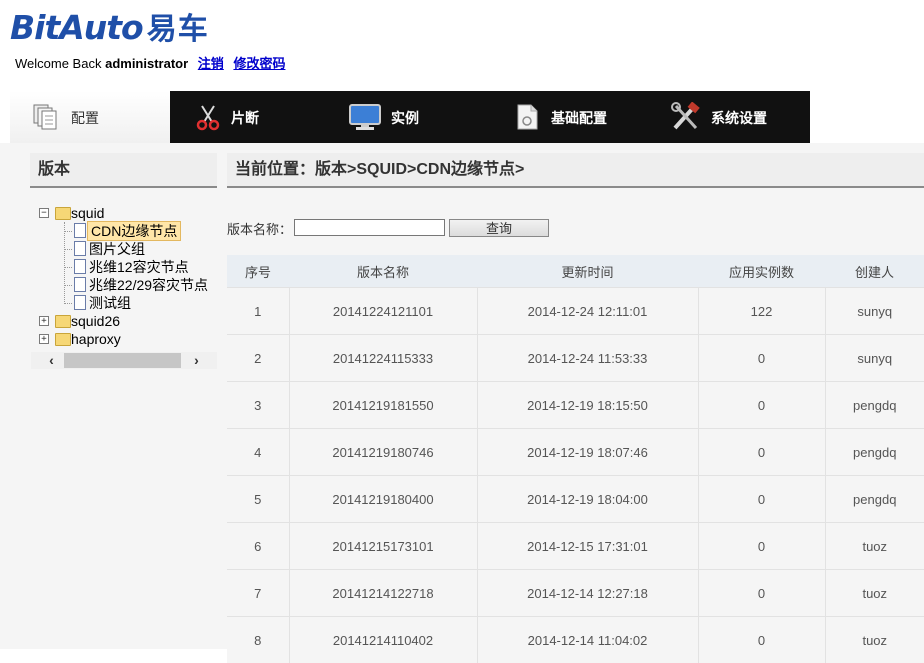 This screenshot has width=924, height=663. I want to click on collapse-toggle-icon: −, so click(44, 213).